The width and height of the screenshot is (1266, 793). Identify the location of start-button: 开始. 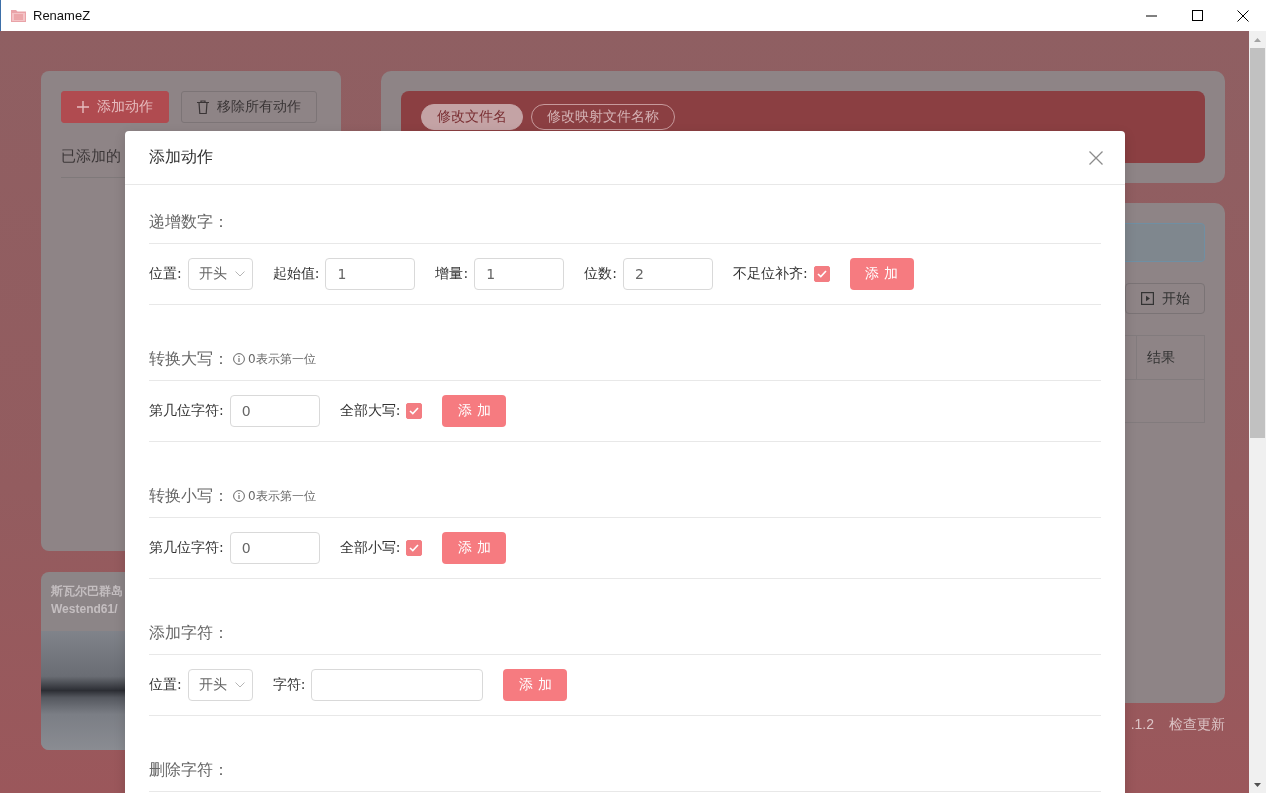
(1165, 298).